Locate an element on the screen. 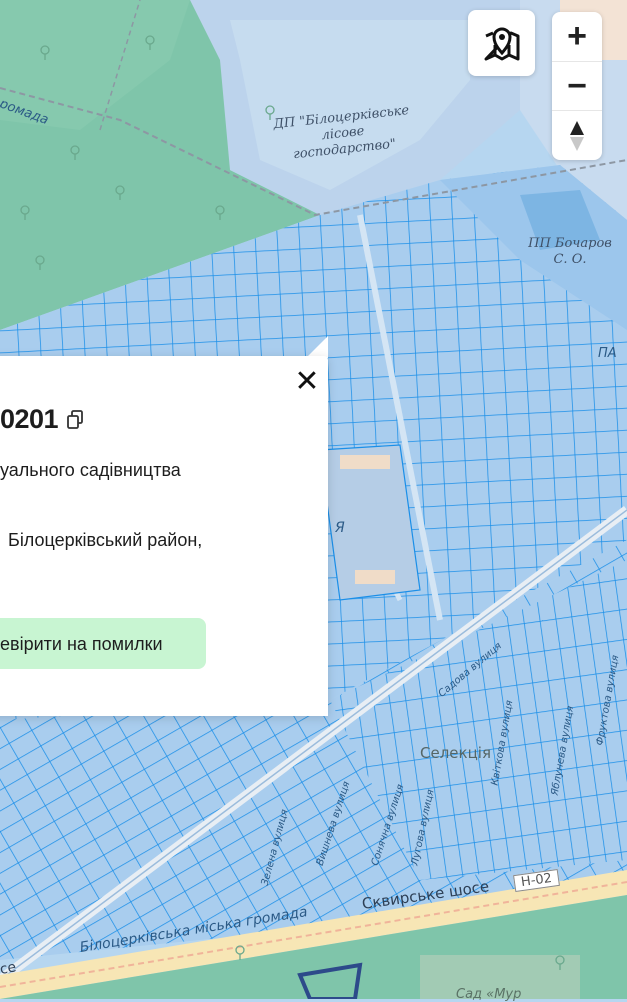 This screenshot has height=1002, width=627. compass-button is located at coordinates (577, 135).